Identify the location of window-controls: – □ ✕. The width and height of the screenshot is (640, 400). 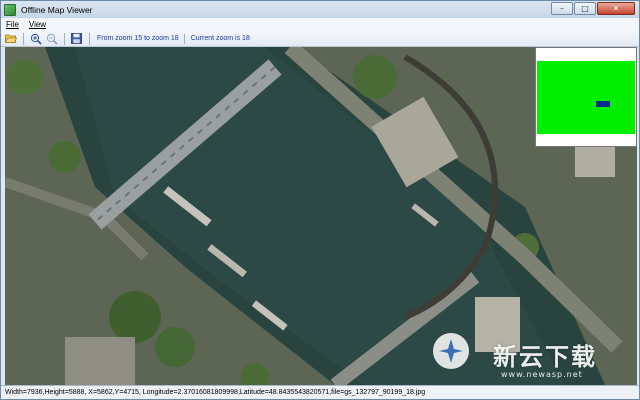
(592, 8).